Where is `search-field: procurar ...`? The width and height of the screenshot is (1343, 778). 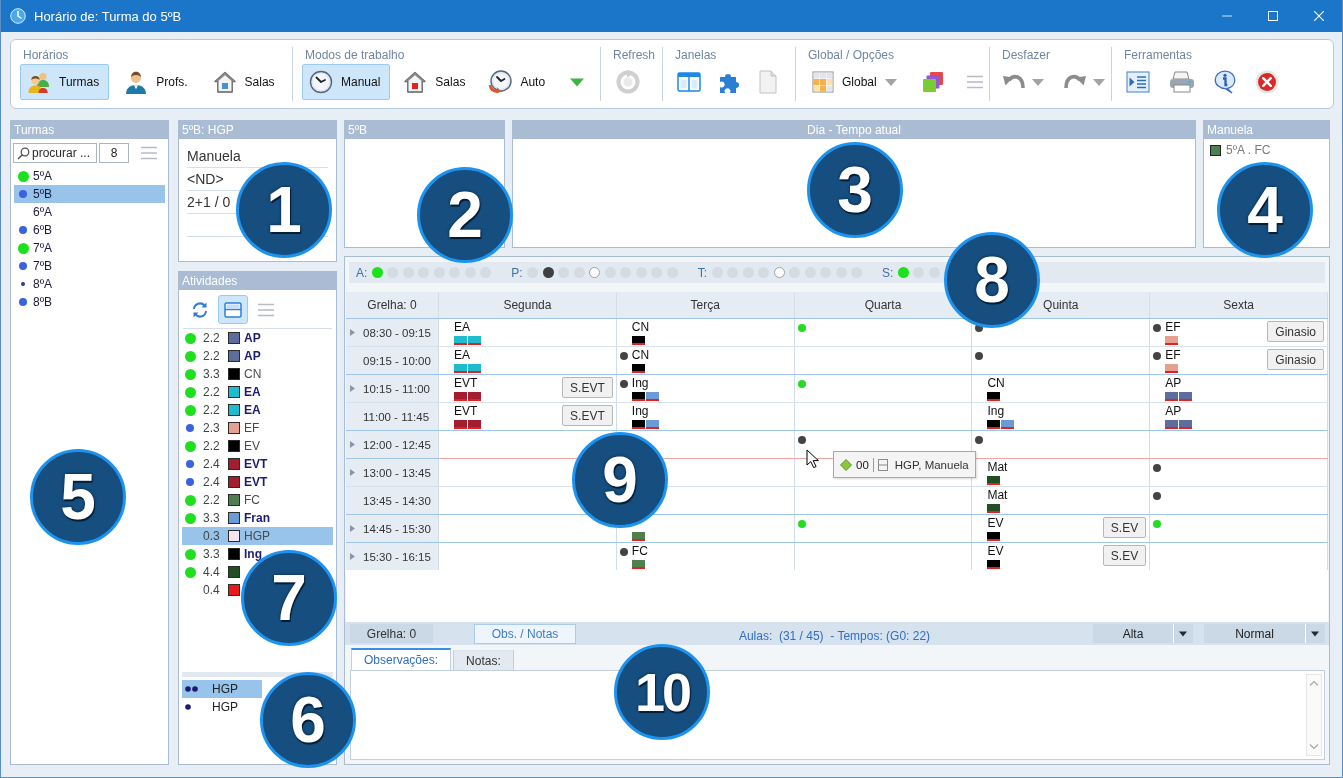 search-field: procurar ... is located at coordinates (55, 153).